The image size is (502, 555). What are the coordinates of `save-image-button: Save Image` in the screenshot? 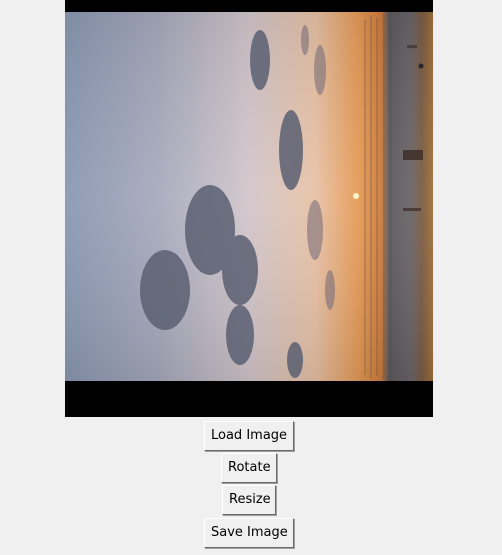 It's located at (249, 533).